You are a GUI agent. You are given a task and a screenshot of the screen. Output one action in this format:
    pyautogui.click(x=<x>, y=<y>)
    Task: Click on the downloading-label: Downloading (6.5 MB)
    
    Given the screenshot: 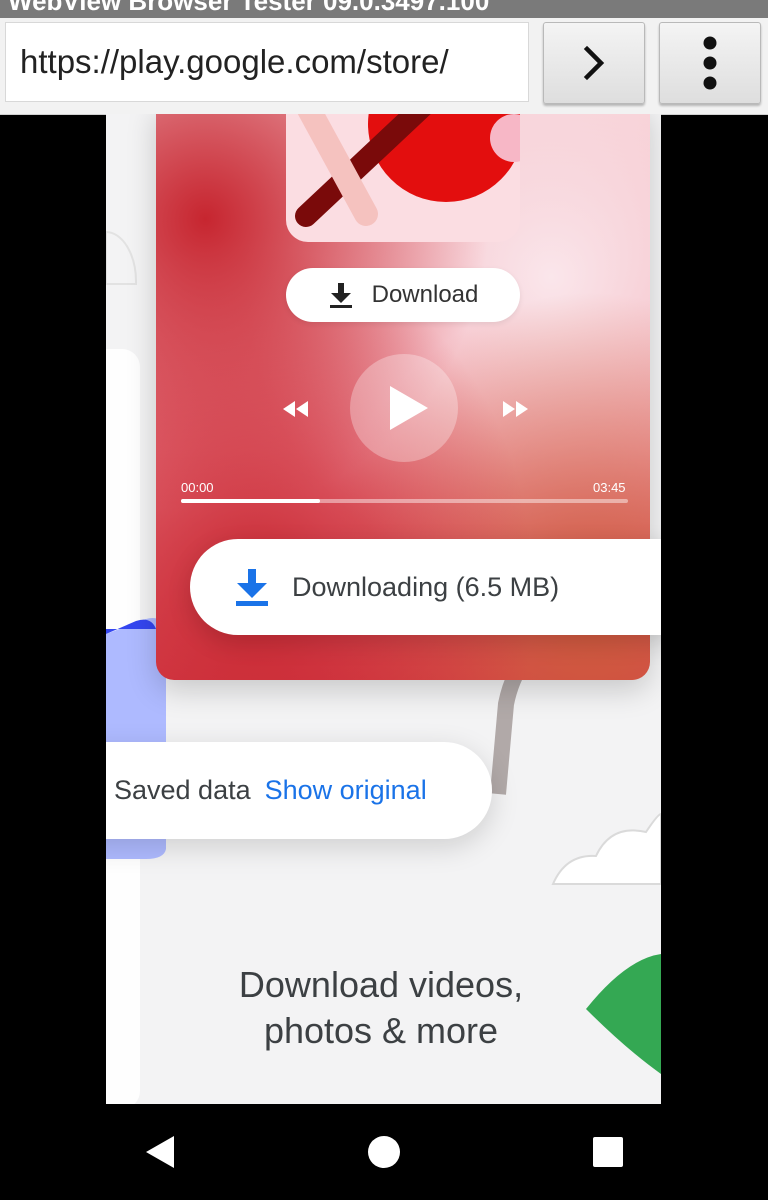 What is the action you would take?
    pyautogui.click(x=426, y=586)
    